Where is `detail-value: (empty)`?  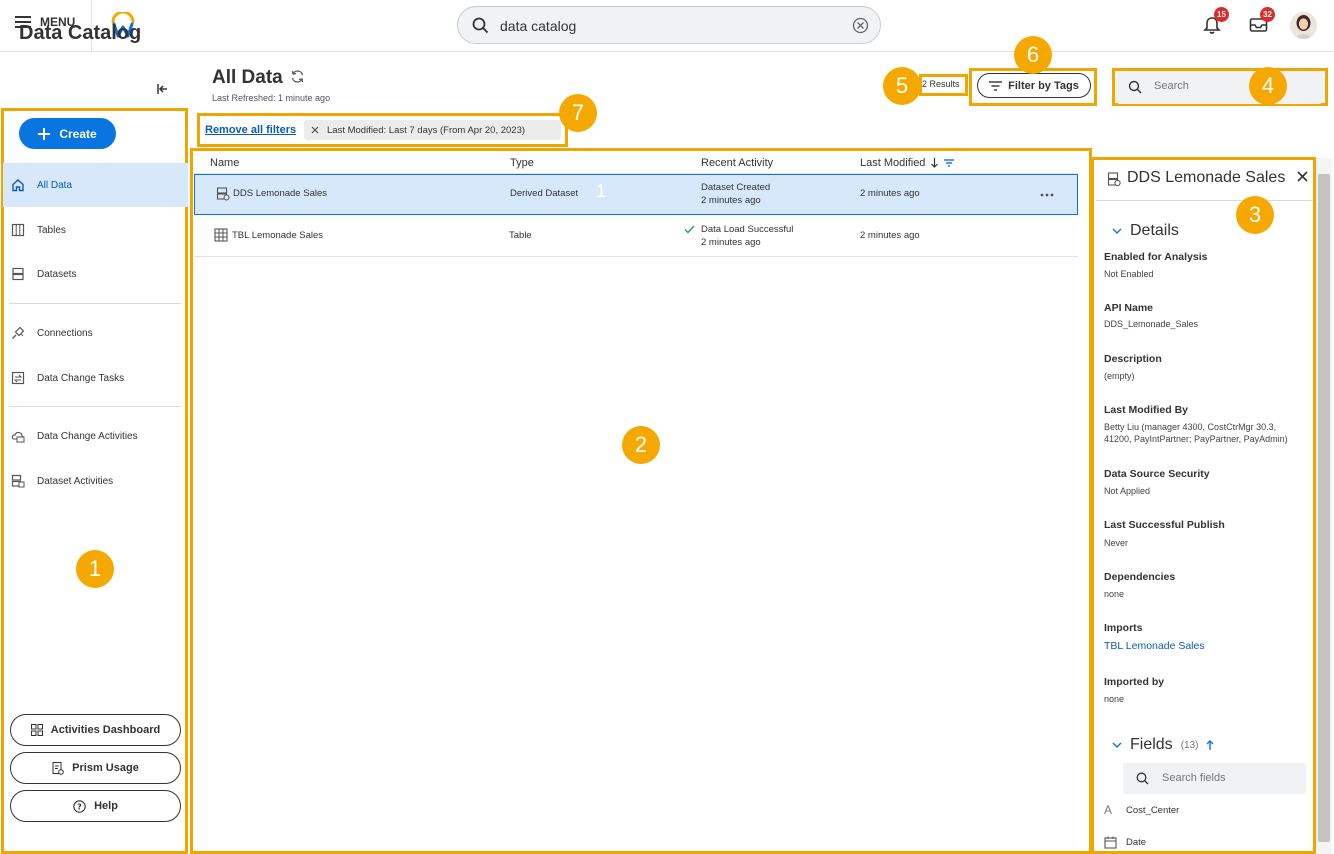 detail-value: (empty) is located at coordinates (1119, 376).